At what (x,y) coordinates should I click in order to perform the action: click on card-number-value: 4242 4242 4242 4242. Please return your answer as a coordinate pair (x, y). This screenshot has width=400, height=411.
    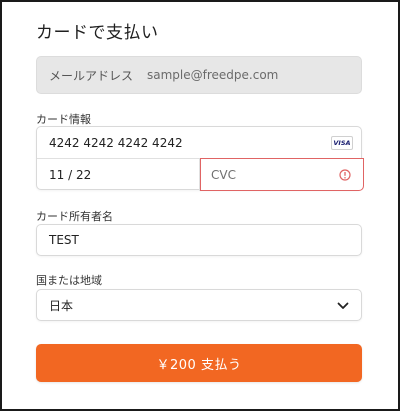
    Looking at the image, I should click on (116, 142).